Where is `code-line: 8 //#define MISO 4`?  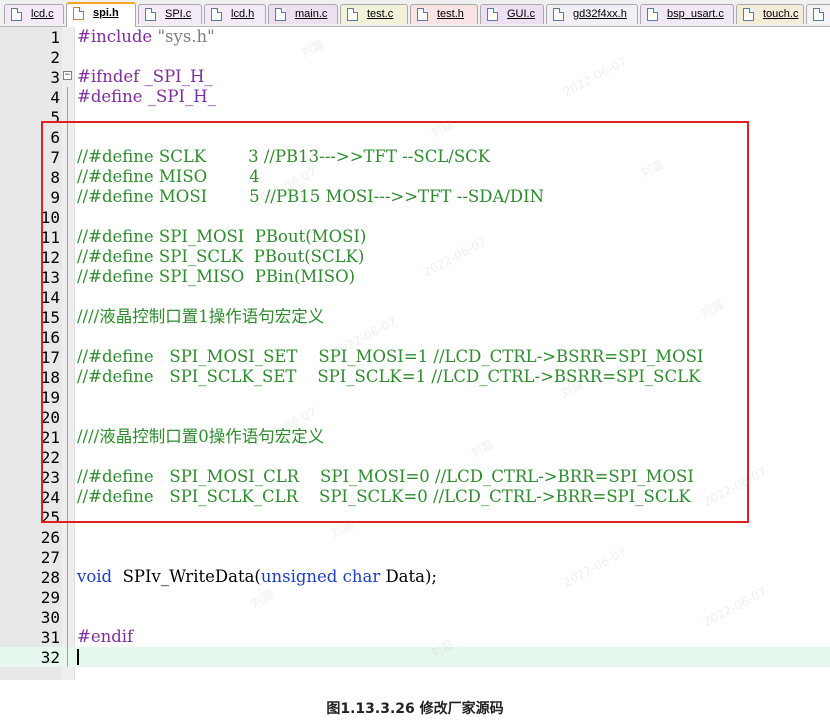
code-line: 8 //#define MISO 4 is located at coordinates (415, 177).